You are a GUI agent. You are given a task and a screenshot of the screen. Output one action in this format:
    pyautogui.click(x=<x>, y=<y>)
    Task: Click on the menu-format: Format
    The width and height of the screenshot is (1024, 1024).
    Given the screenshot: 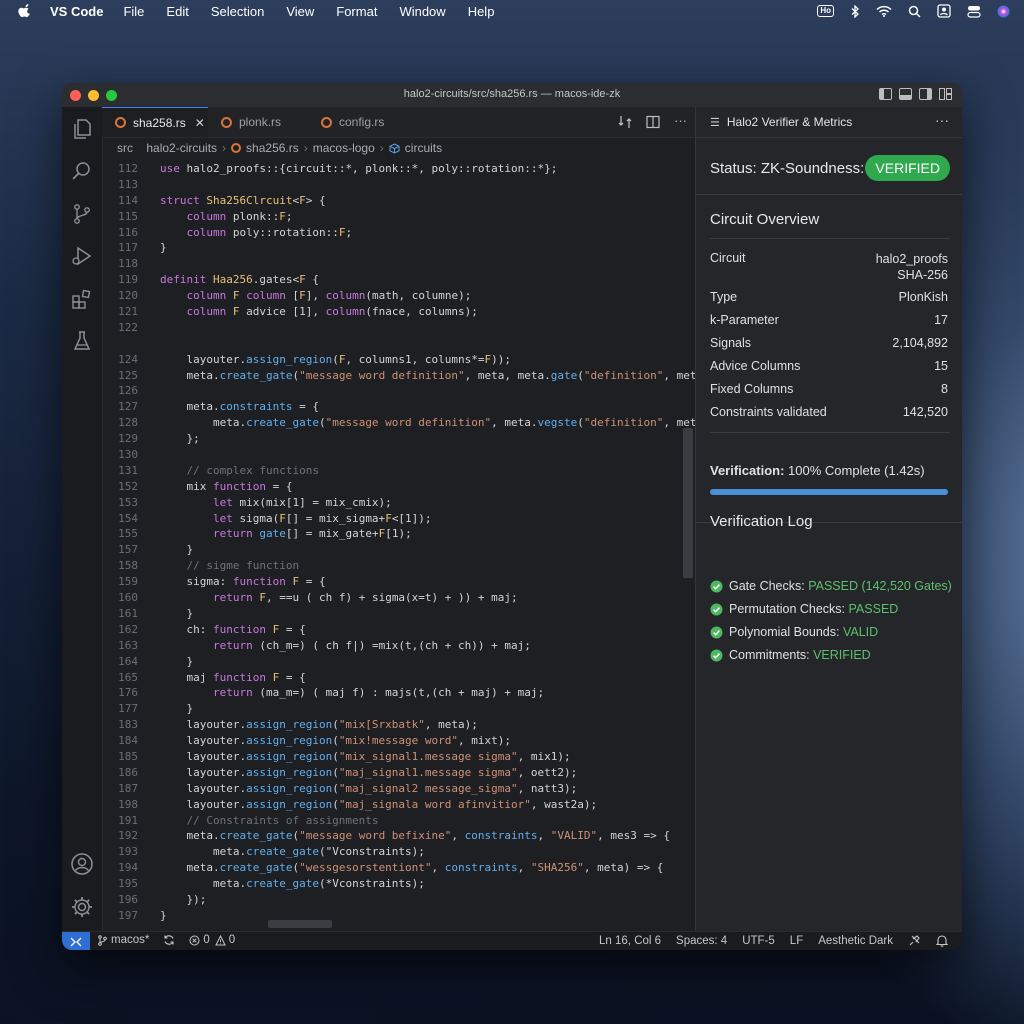 What is the action you would take?
    pyautogui.click(x=356, y=11)
    